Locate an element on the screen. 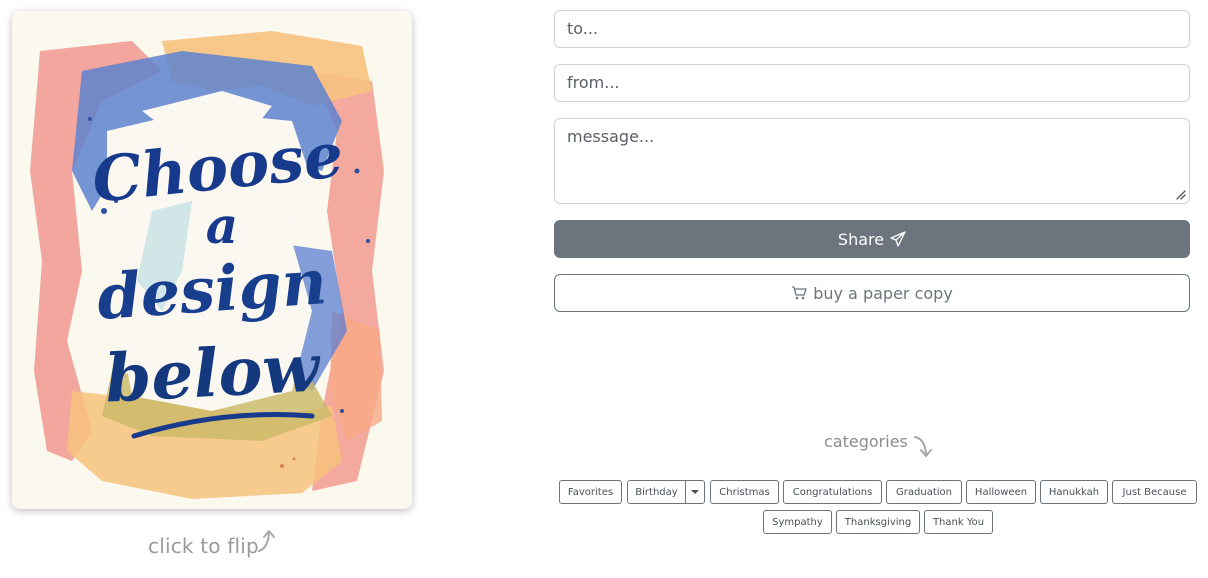 The height and width of the screenshot is (578, 1208). category-favorites: Favorites is located at coordinates (590, 492).